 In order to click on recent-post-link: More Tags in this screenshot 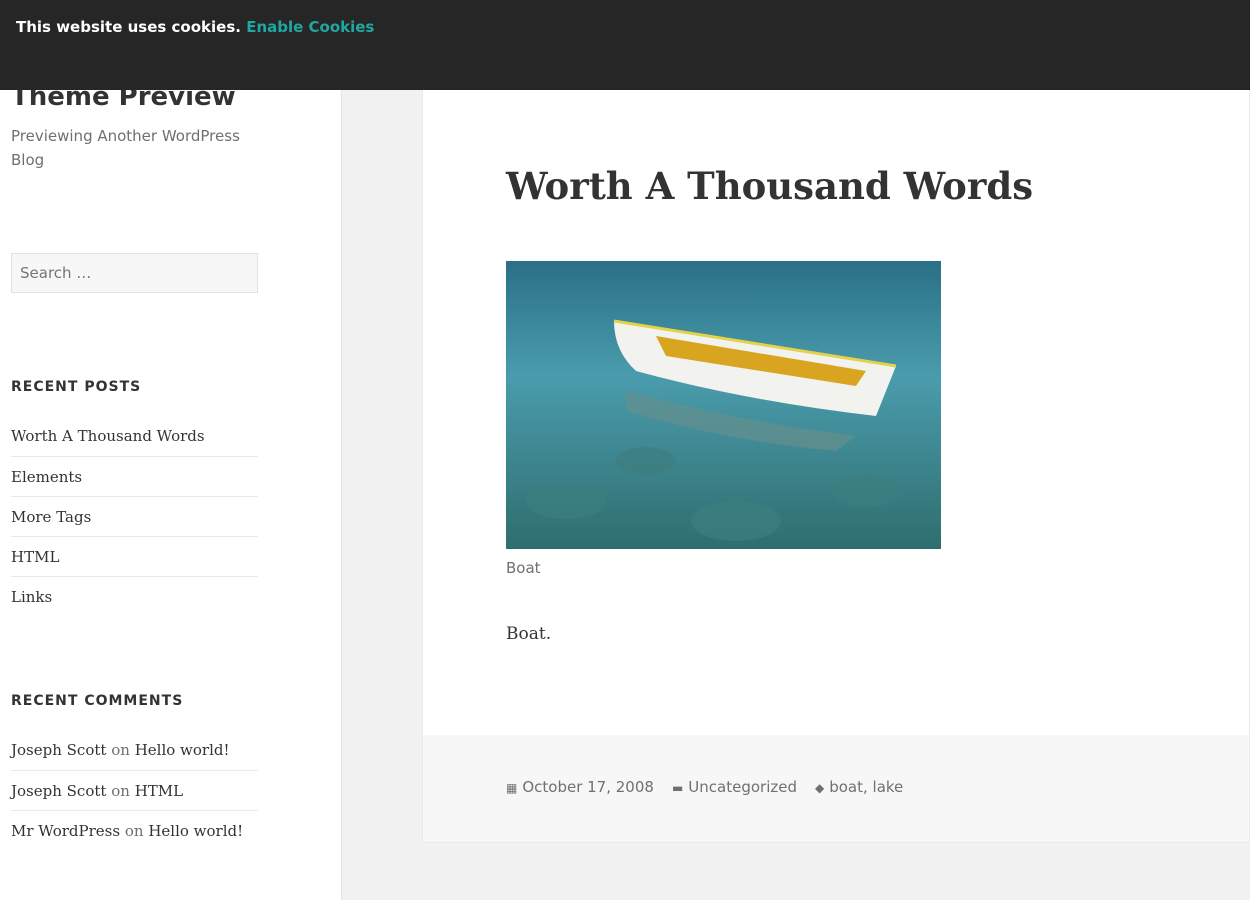, I will do `click(134, 516)`.